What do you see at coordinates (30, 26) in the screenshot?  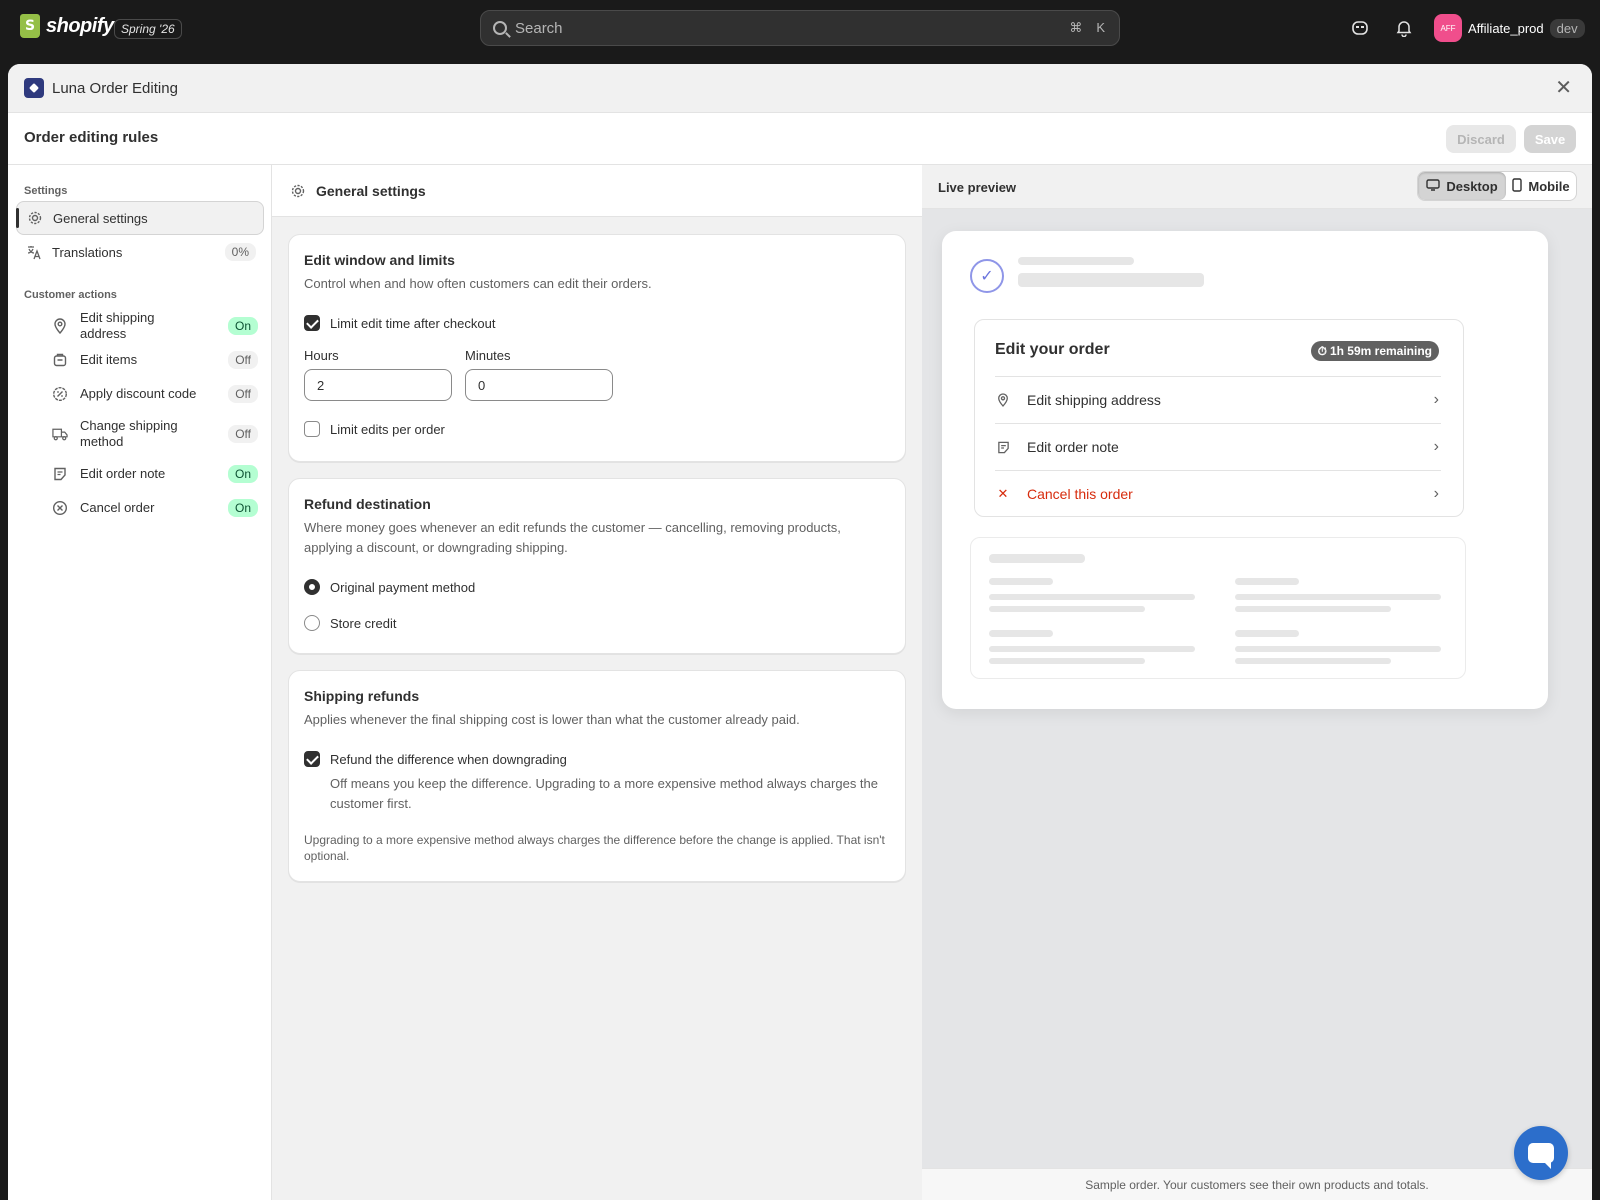 I see `shopify-bag-icon` at bounding box center [30, 26].